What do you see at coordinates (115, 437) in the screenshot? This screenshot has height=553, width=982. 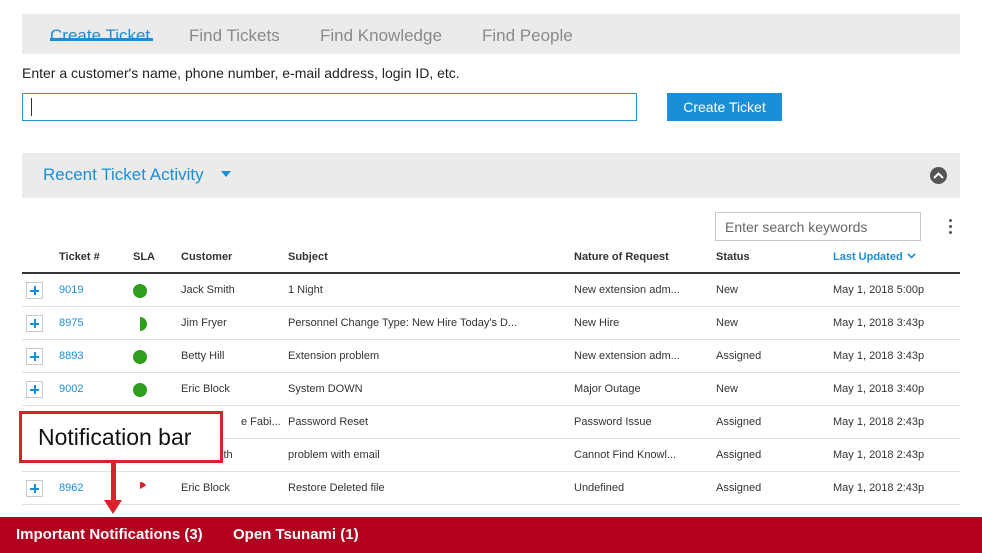 I see `annotation-callout-text: Notification bar` at bounding box center [115, 437].